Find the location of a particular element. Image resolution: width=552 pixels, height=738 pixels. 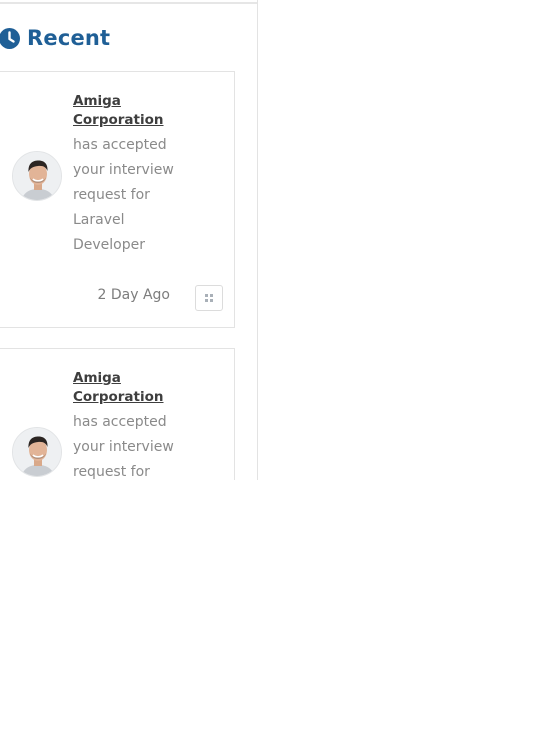

grid-icon is located at coordinates (209, 298).